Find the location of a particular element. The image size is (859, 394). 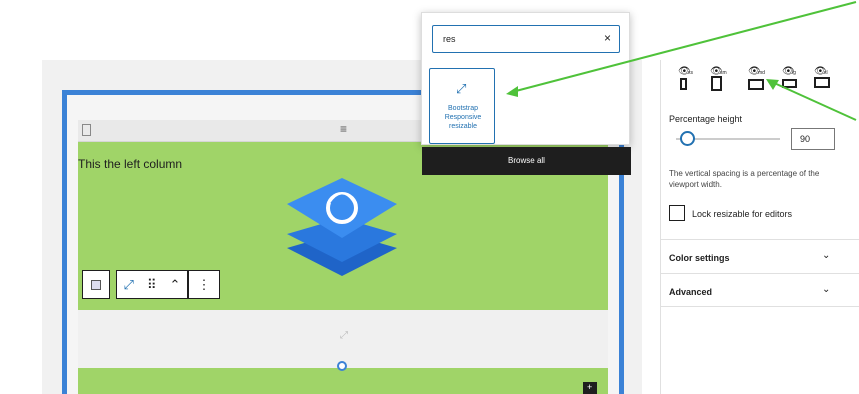

arrowhead-result is located at coordinates (512, 91).